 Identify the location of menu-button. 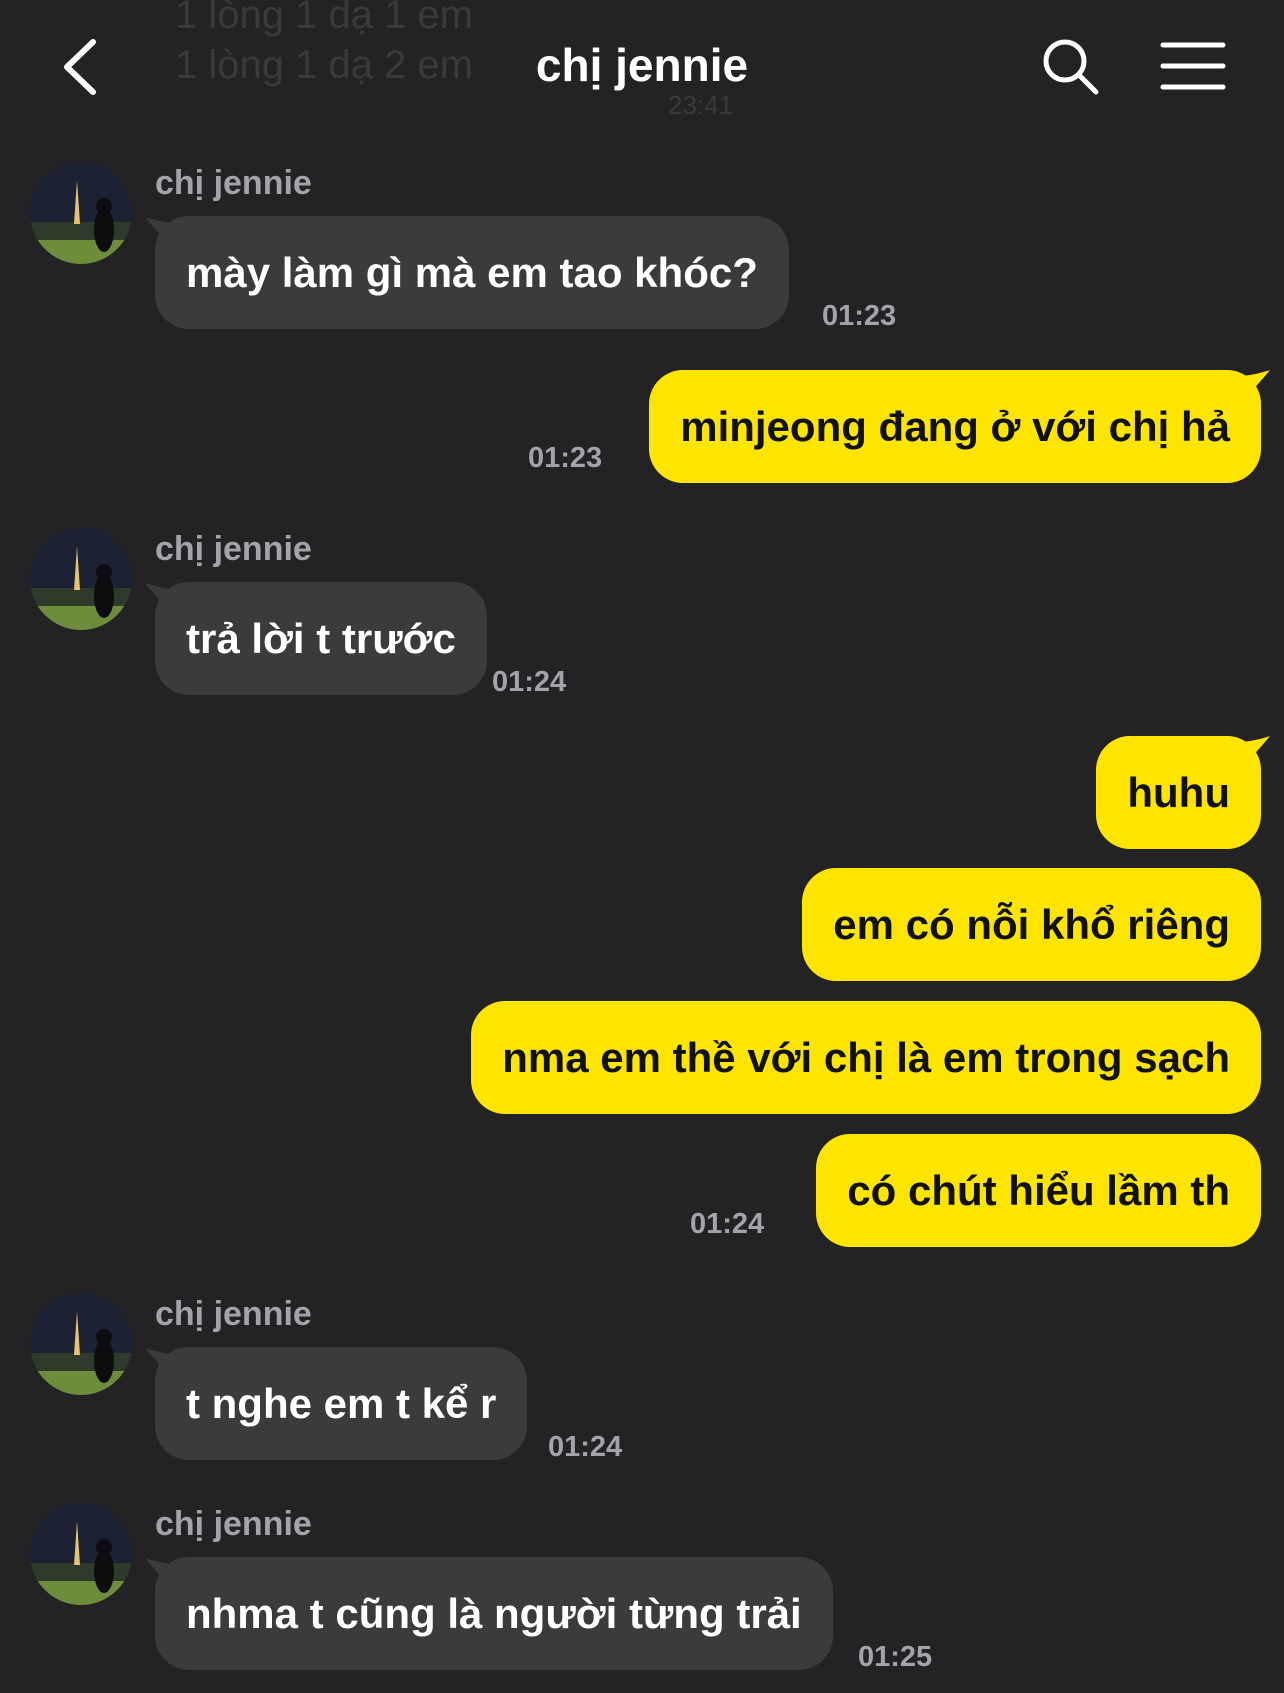
(1193, 66).